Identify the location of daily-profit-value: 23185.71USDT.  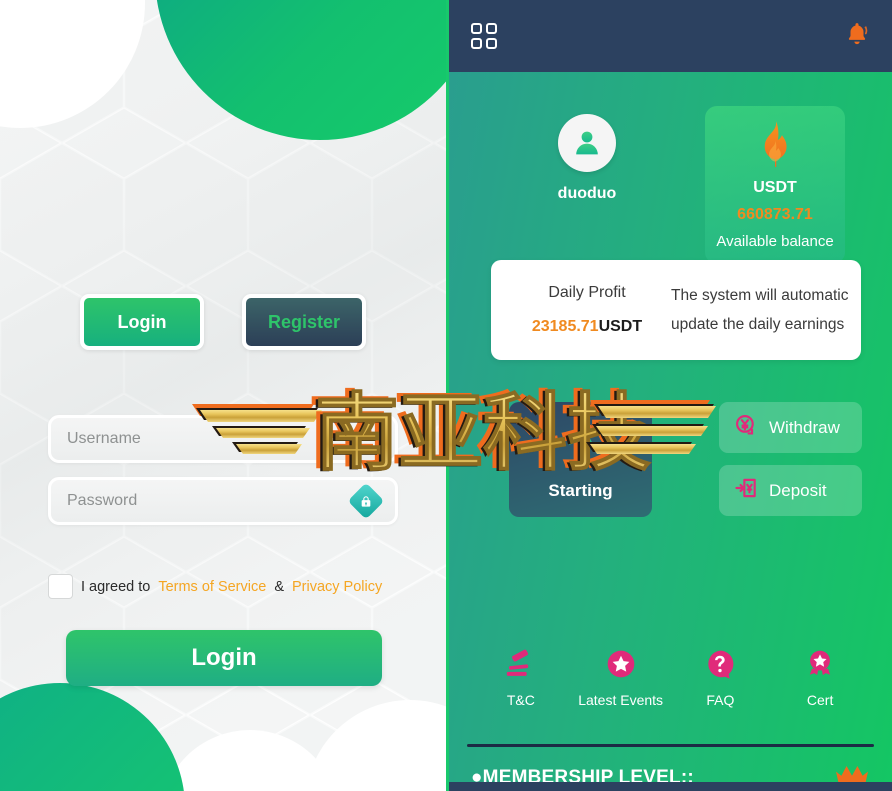
(587, 327).